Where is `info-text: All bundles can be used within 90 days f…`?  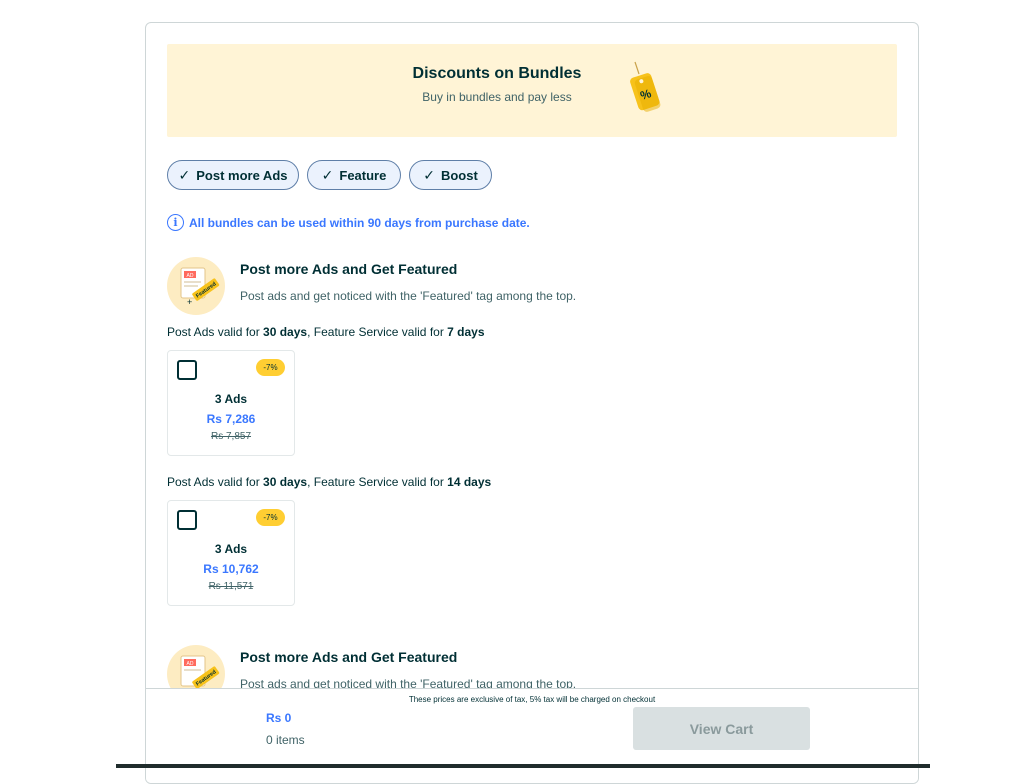 info-text: All bundles can be used within 90 days f… is located at coordinates (359, 222).